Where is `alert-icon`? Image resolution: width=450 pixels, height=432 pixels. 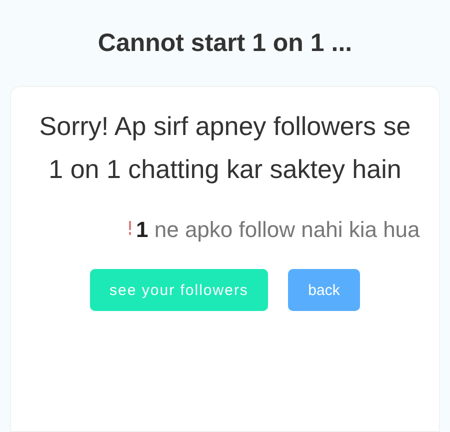 alert-icon is located at coordinates (130, 228).